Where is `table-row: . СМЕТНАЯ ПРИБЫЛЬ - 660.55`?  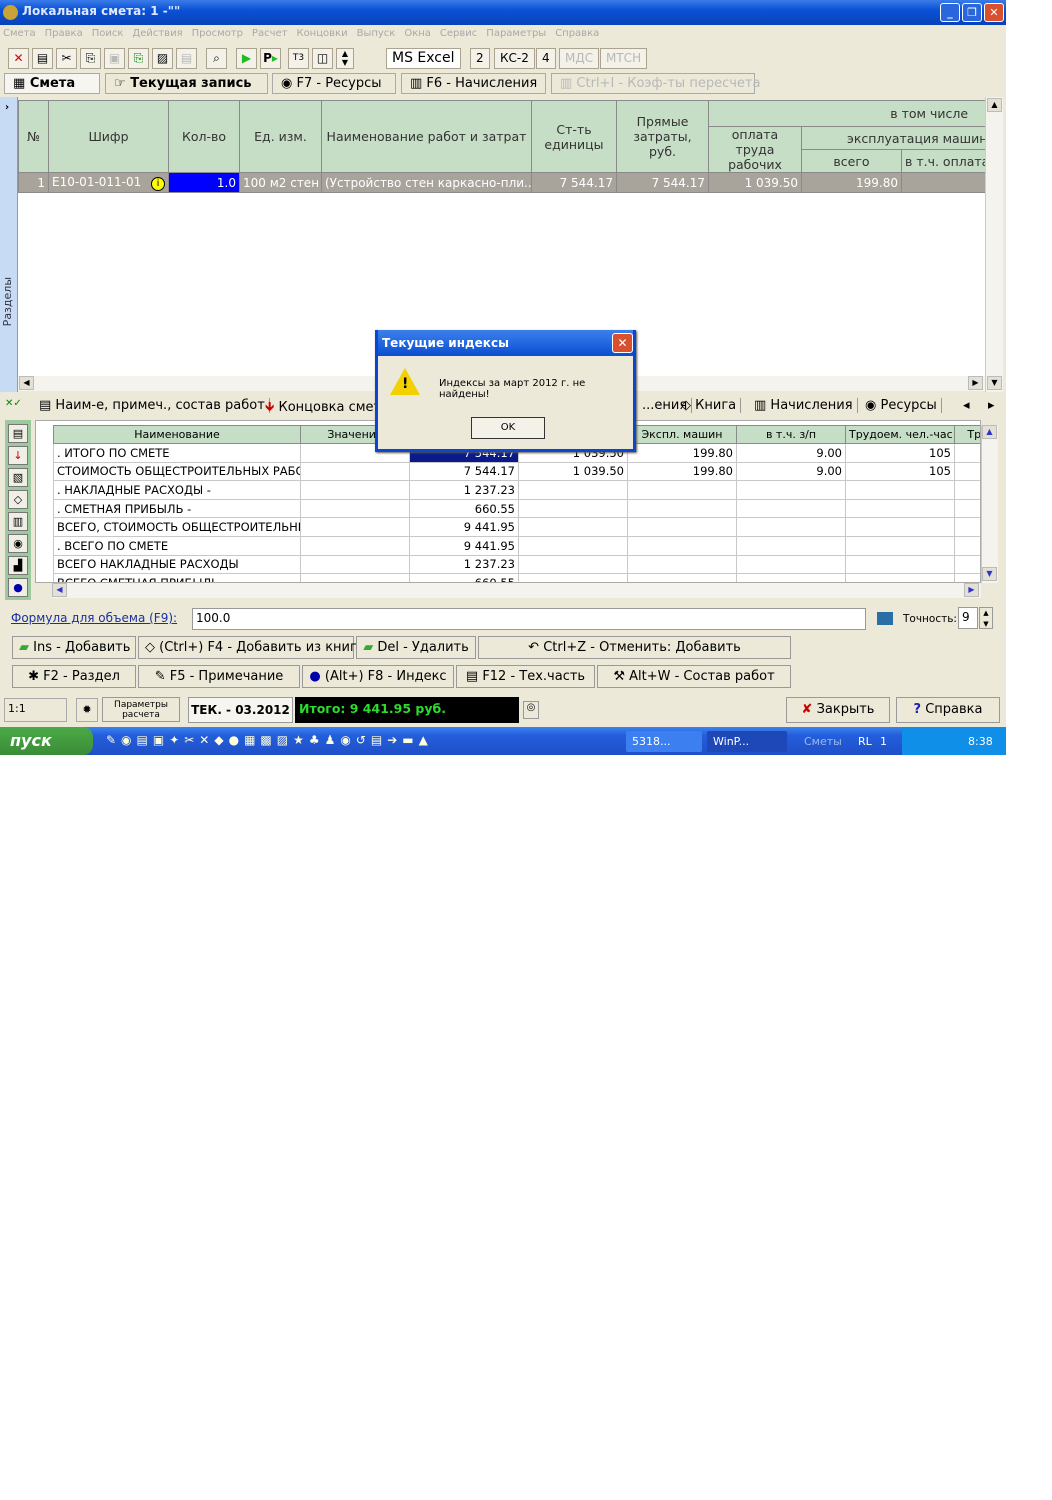 table-row: . СМЕТНАЯ ПРИБЫЛЬ - 660.55 is located at coordinates (516, 508).